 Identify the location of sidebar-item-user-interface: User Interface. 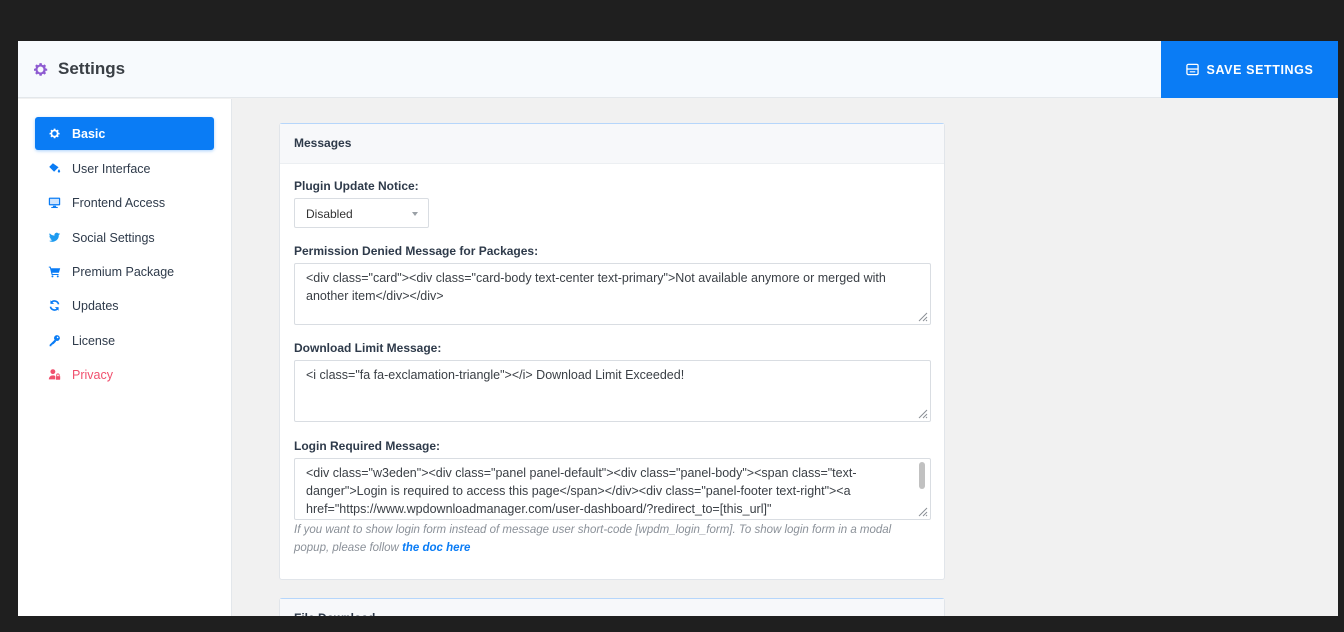
(124, 168).